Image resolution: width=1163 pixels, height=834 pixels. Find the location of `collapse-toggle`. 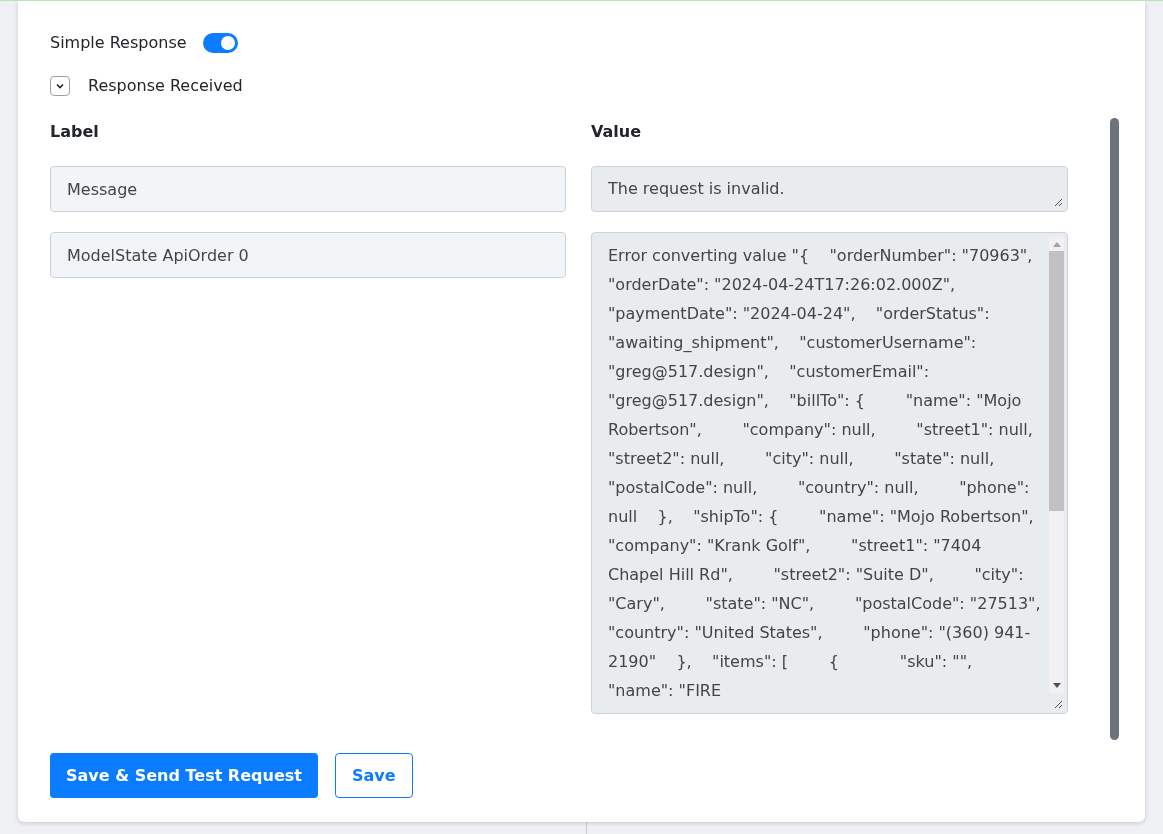

collapse-toggle is located at coordinates (60, 86).